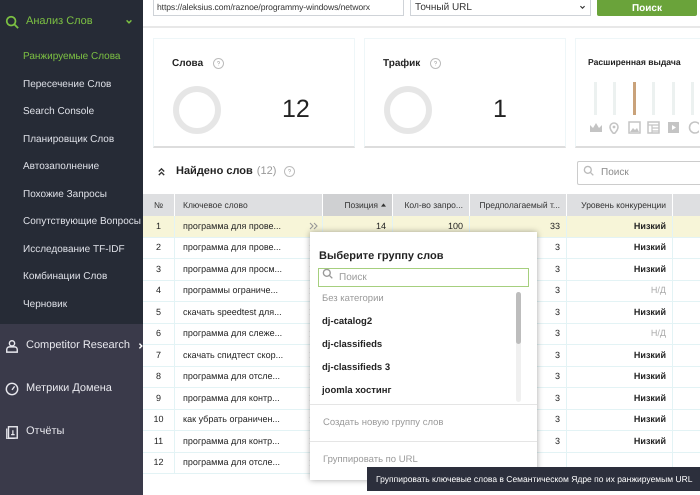 This screenshot has height=495, width=700. What do you see at coordinates (158, 226) in the screenshot?
I see `table-cell-text: 1` at bounding box center [158, 226].